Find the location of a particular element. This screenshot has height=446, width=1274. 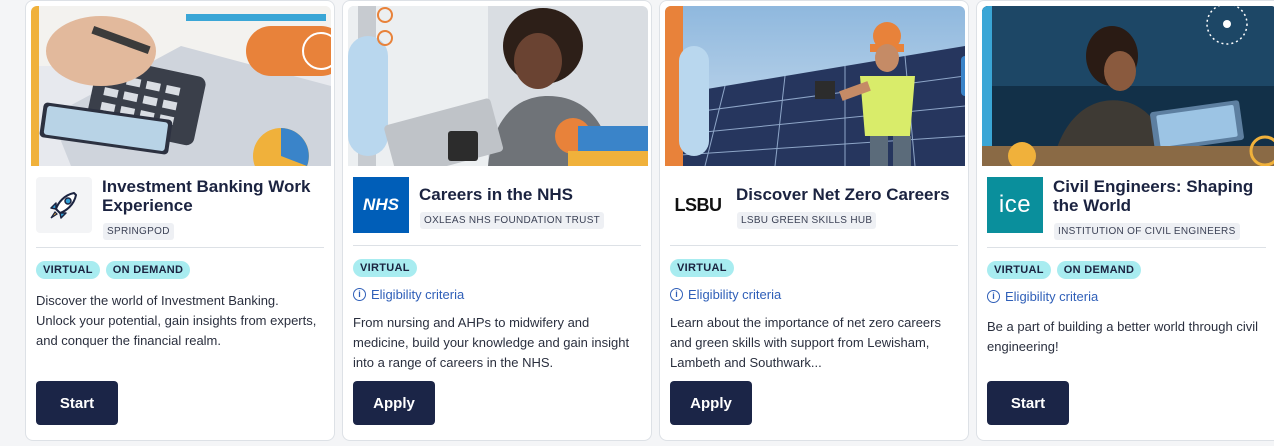

lsbu-logo: LSBU is located at coordinates (698, 205).